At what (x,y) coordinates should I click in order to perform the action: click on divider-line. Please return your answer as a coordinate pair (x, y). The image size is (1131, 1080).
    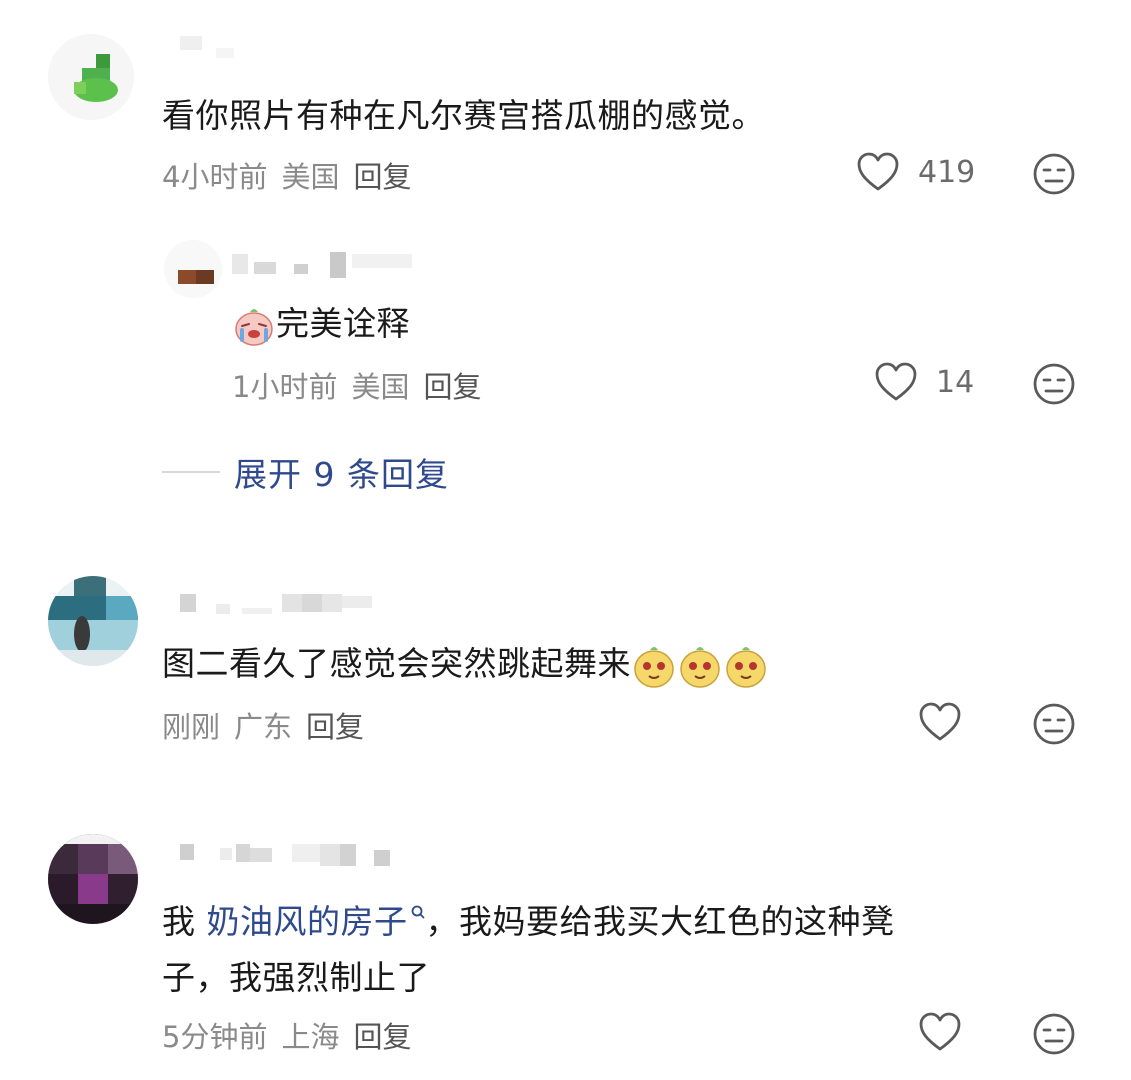
    Looking at the image, I should click on (191, 472).